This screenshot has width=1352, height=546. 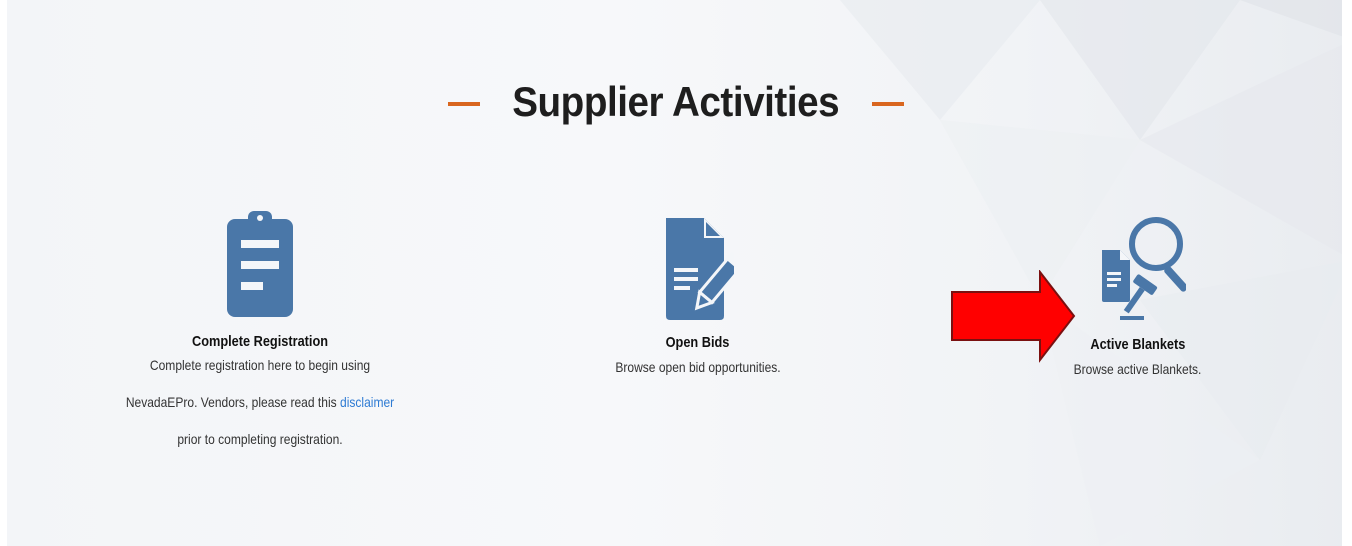 What do you see at coordinates (367, 402) in the screenshot?
I see `disclaimer-link: disclaimer` at bounding box center [367, 402].